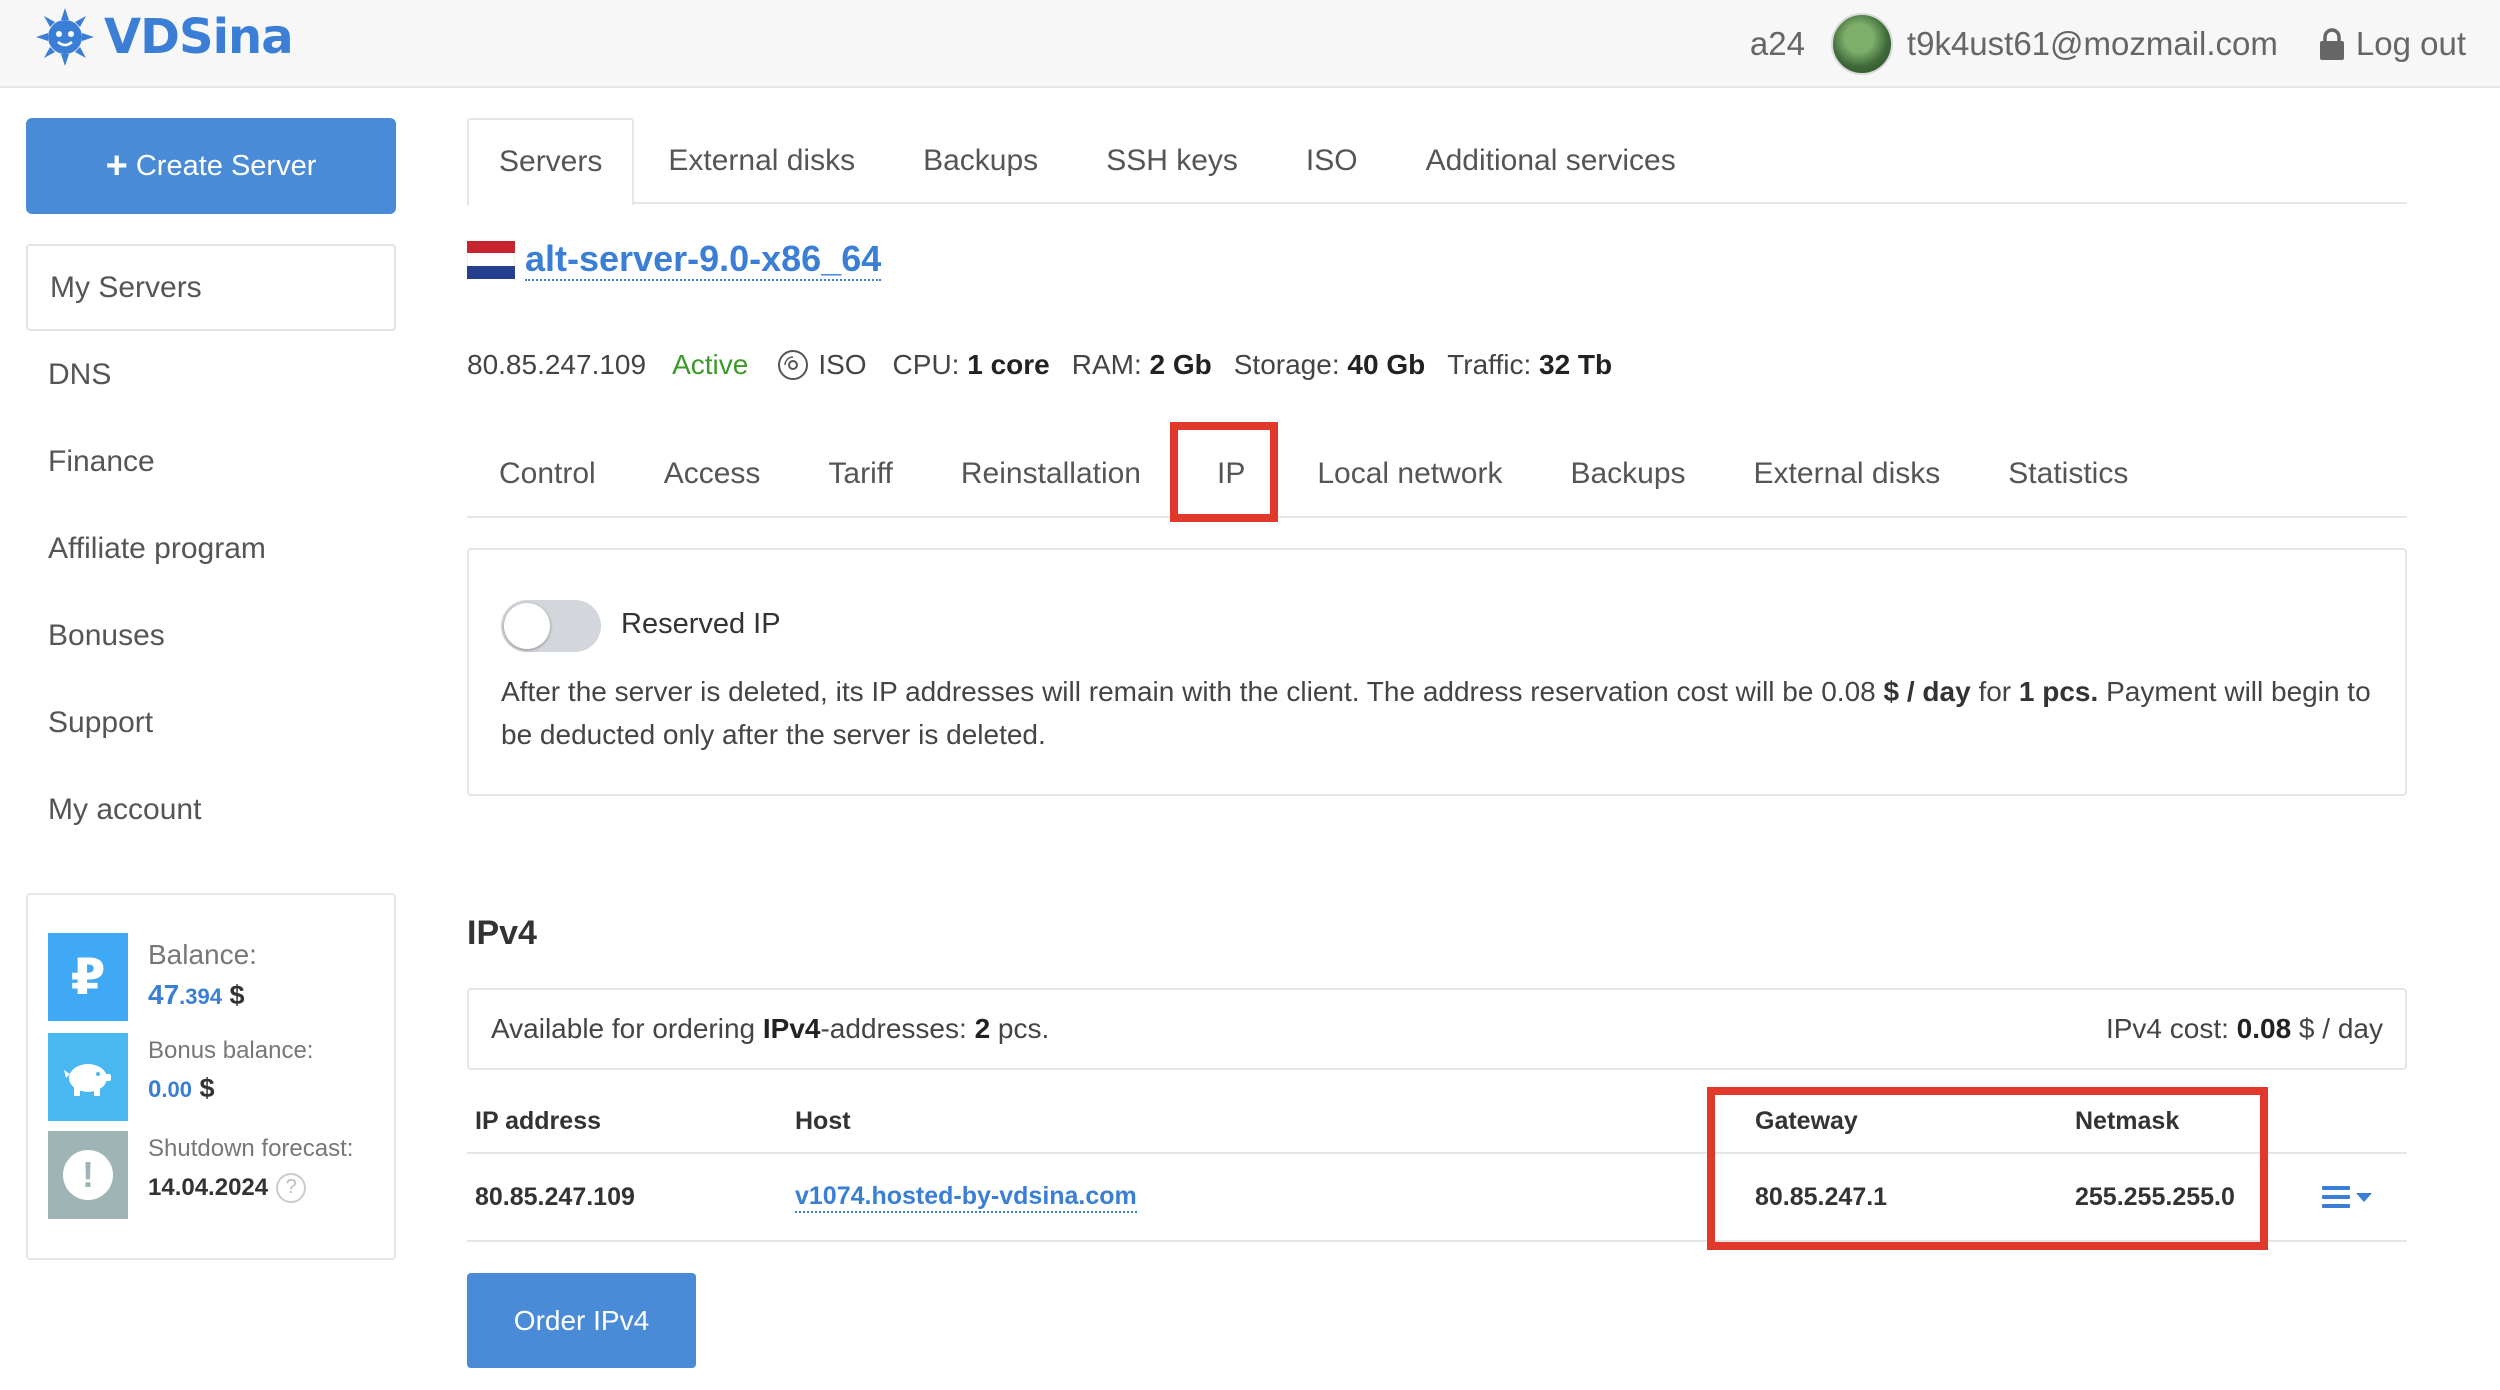  Describe the element at coordinates (710, 364) in the screenshot. I see `status-badge: Active` at that location.